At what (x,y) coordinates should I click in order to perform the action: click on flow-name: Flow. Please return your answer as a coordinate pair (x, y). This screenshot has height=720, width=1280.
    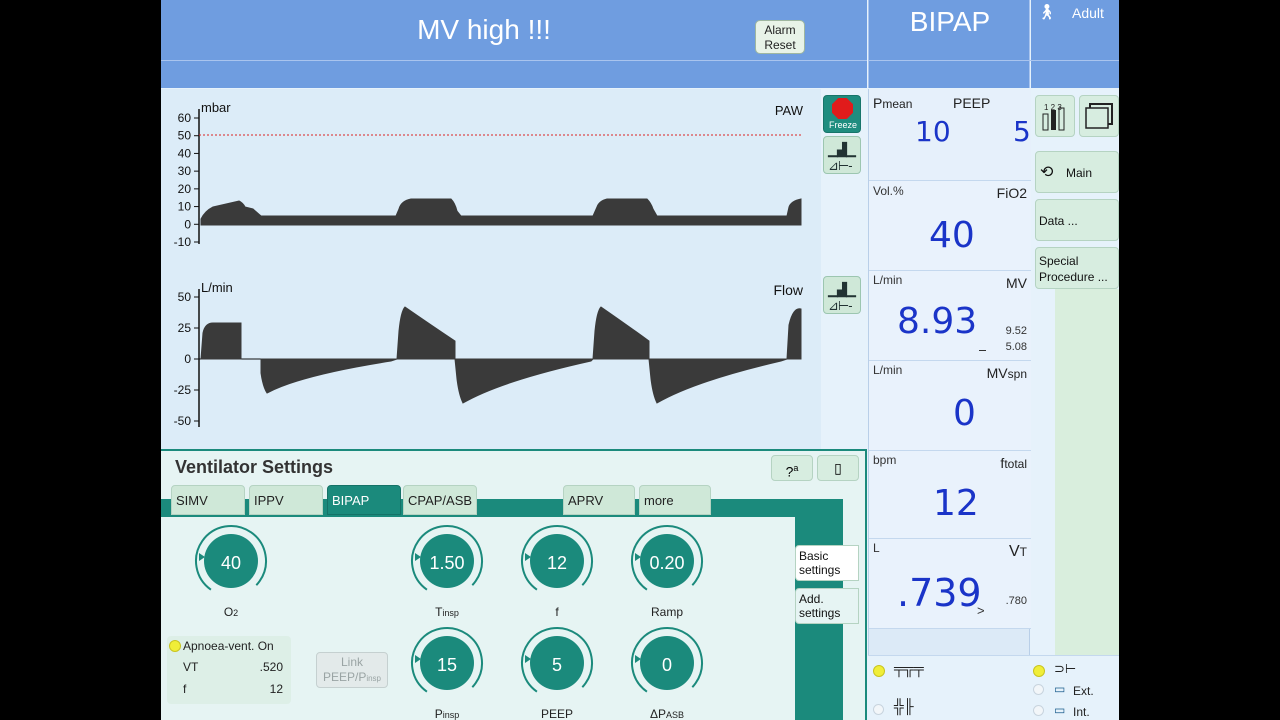
    Looking at the image, I should click on (788, 290).